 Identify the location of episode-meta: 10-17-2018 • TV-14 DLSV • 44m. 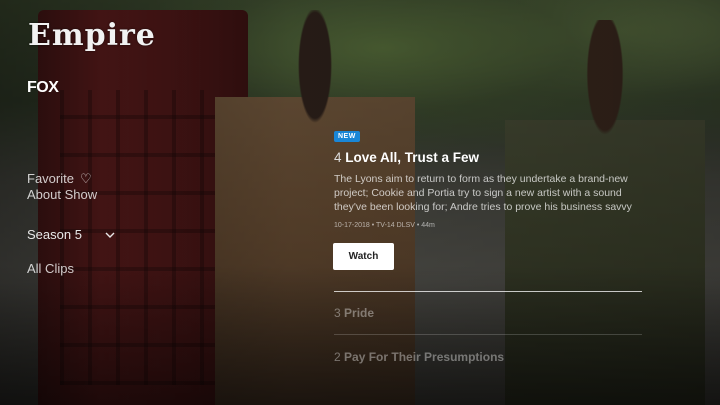
(384, 225).